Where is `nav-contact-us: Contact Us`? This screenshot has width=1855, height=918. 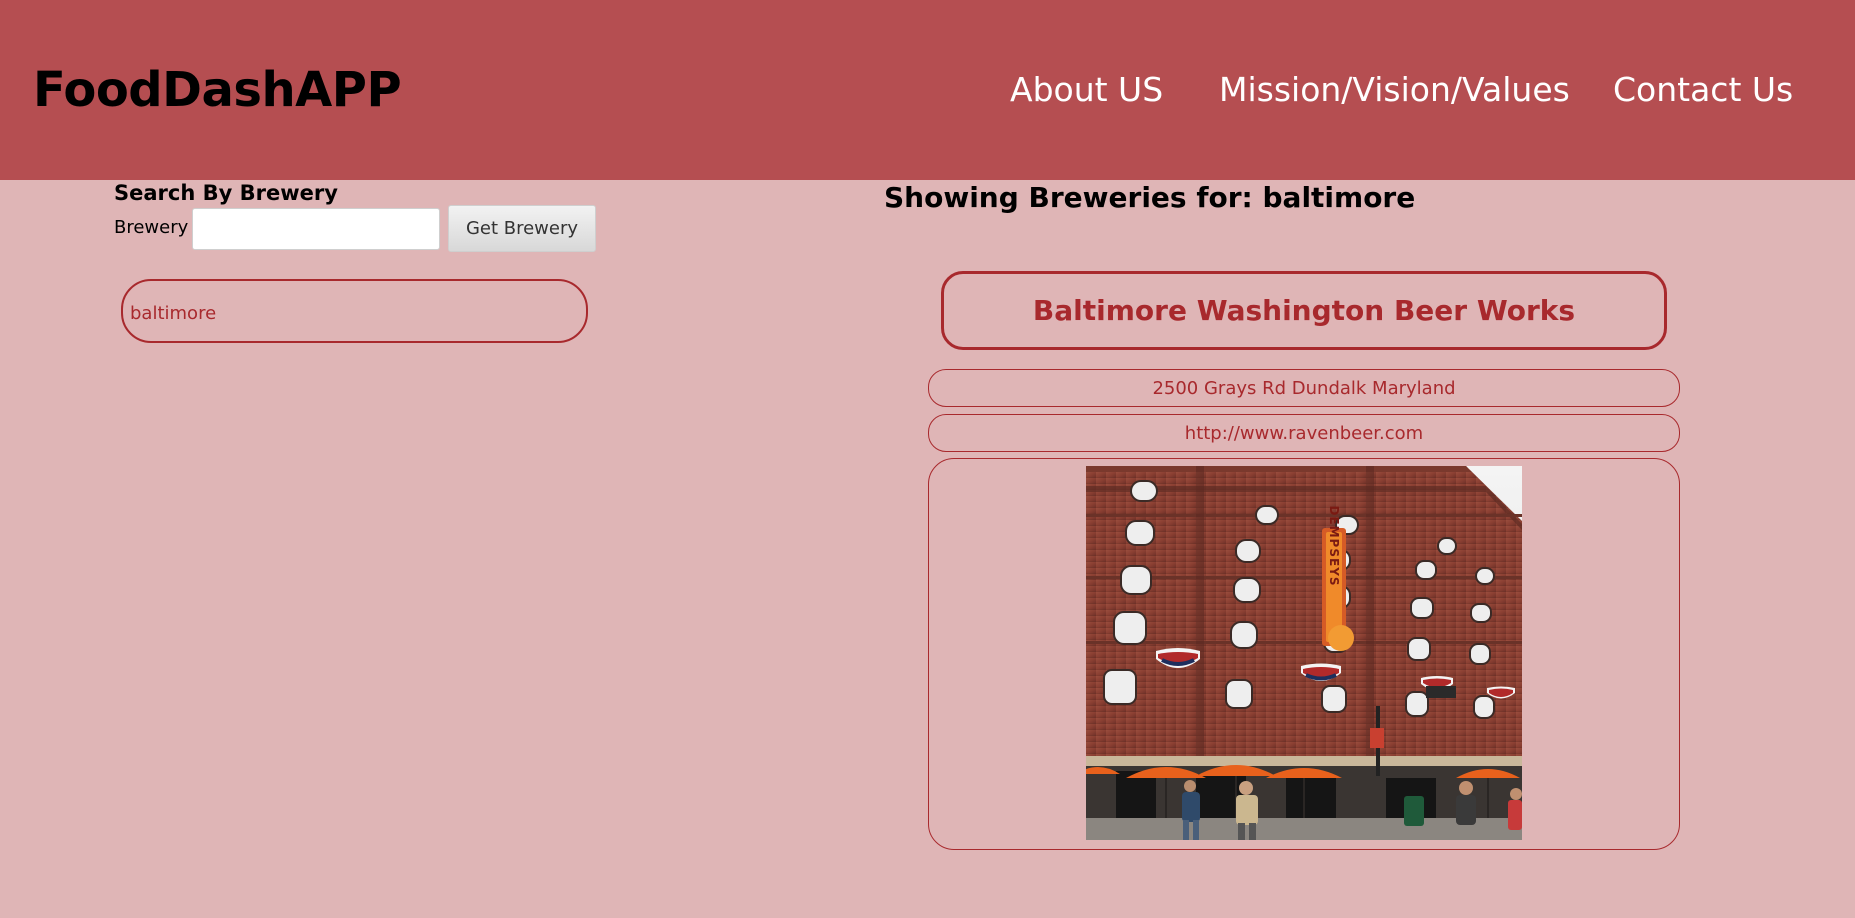 nav-contact-us: Contact Us is located at coordinates (1703, 89).